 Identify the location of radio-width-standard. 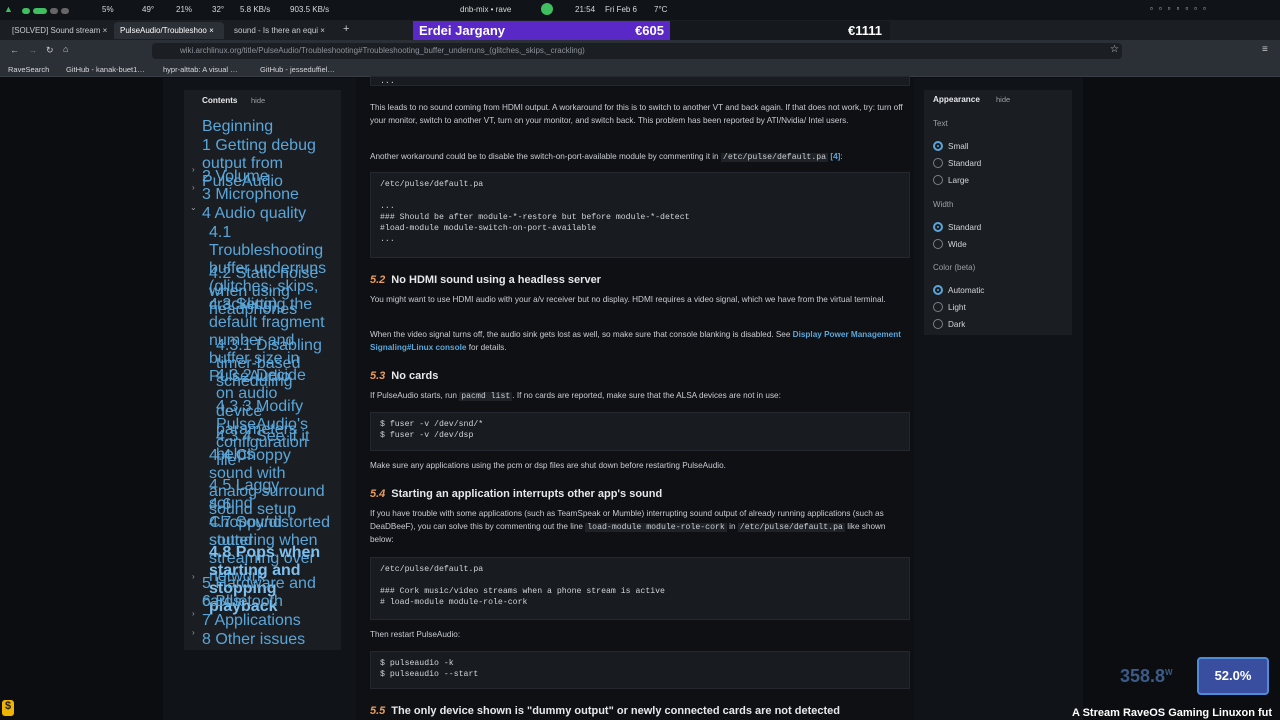
(938, 227).